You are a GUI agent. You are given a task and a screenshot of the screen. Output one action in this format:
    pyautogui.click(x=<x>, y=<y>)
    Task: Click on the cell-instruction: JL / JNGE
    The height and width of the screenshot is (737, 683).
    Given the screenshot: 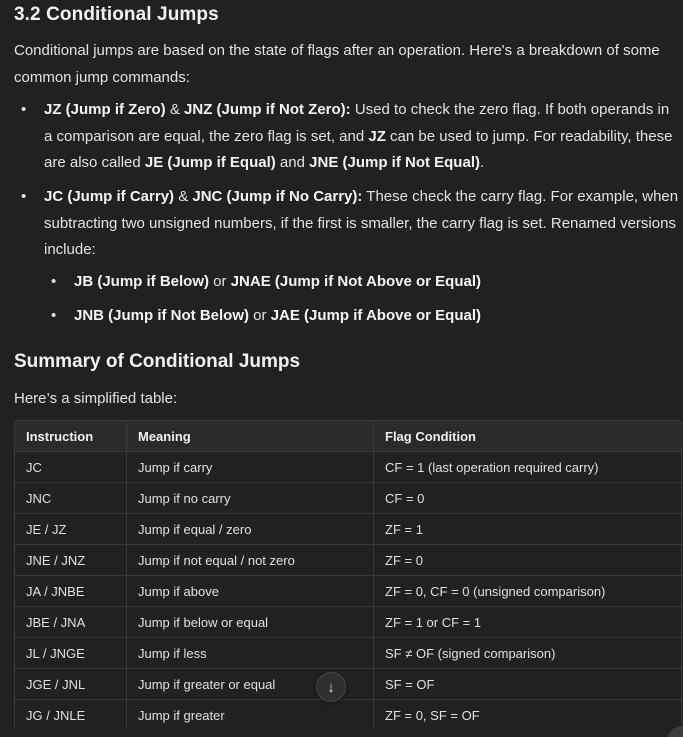 What is the action you would take?
    pyautogui.click(x=71, y=653)
    